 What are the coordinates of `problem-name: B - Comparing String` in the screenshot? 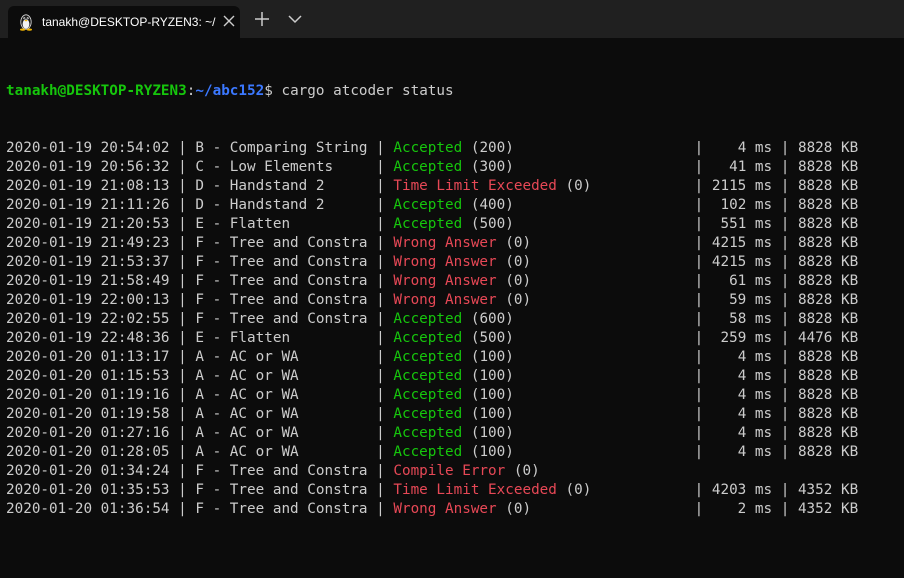 It's located at (281, 148).